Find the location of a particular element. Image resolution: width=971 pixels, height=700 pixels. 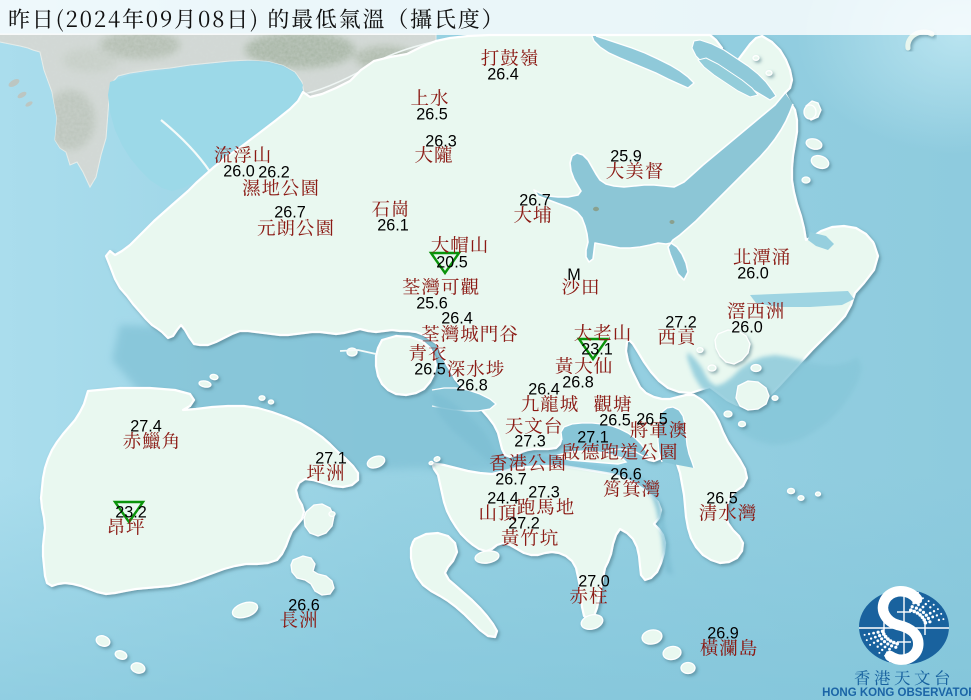

svg-text: 昨日(2024年09月08日) 的最低氣溫（攝氏度） is located at coordinates (256, 18).